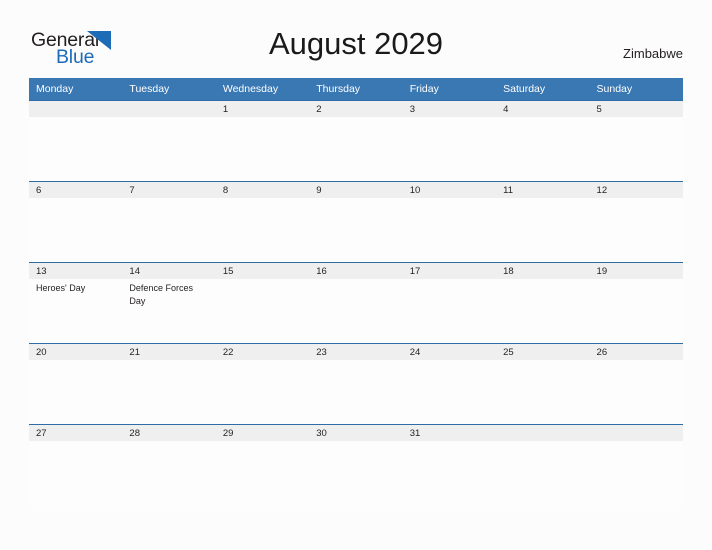 This screenshot has width=712, height=550. I want to click on day-cell-inner: 16, so click(356, 302).